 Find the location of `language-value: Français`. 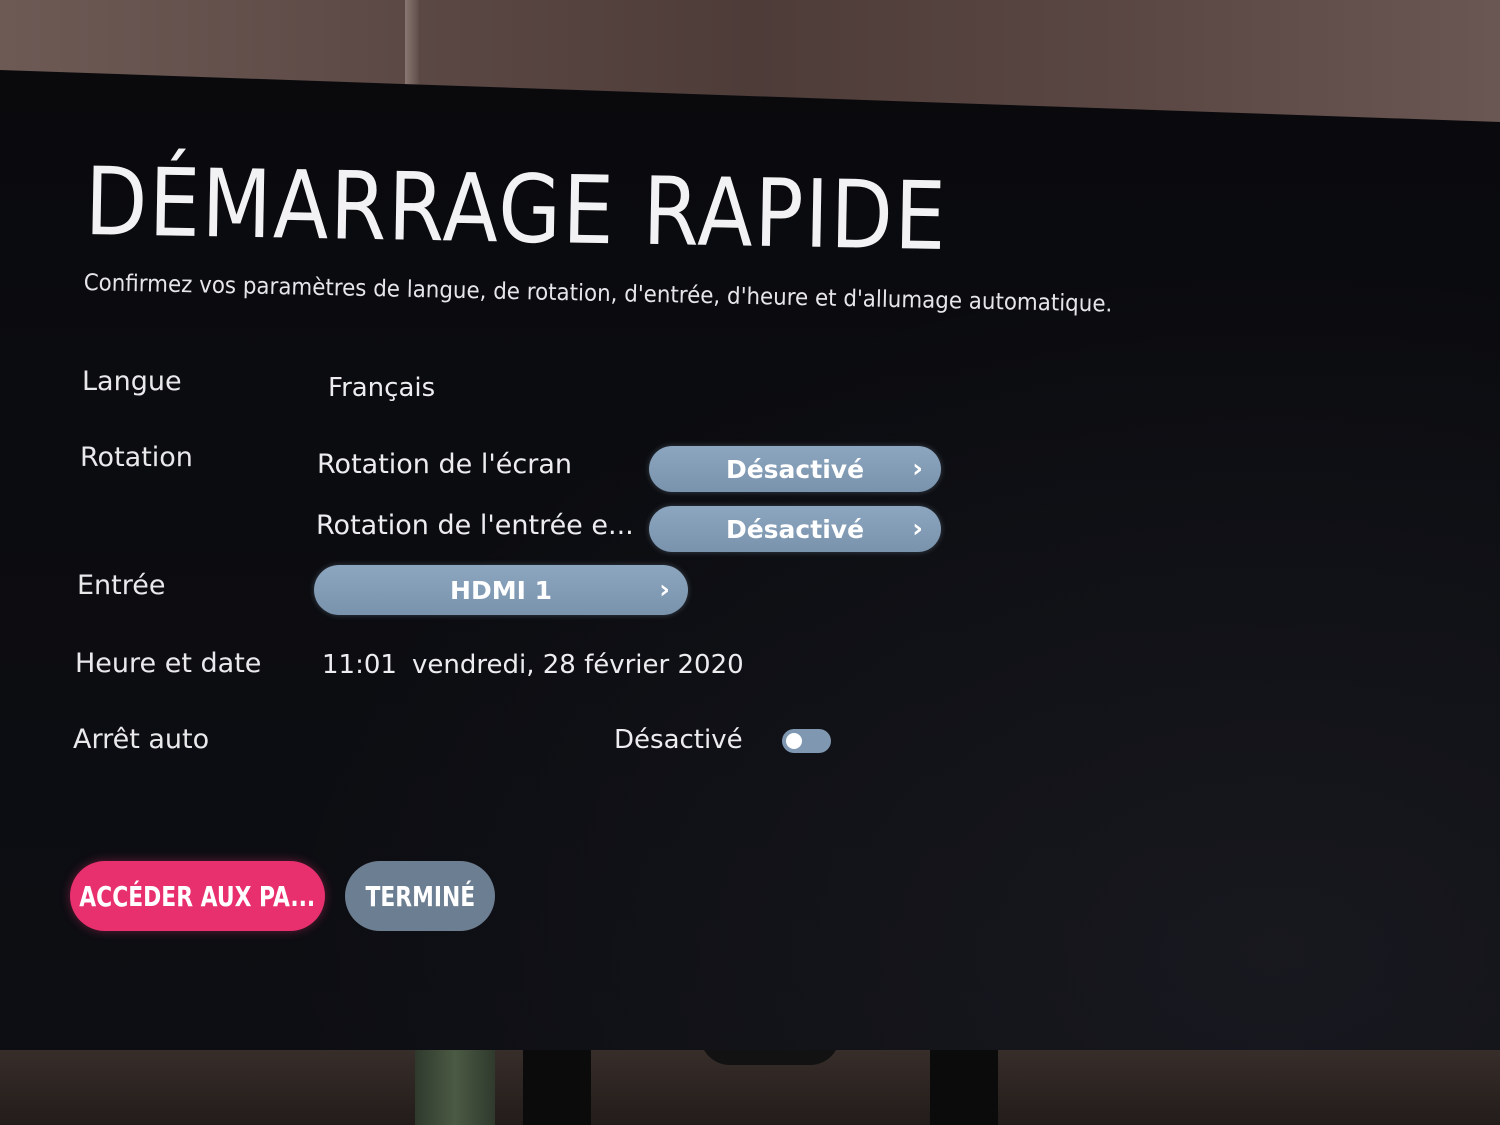

language-value: Français is located at coordinates (381, 388).